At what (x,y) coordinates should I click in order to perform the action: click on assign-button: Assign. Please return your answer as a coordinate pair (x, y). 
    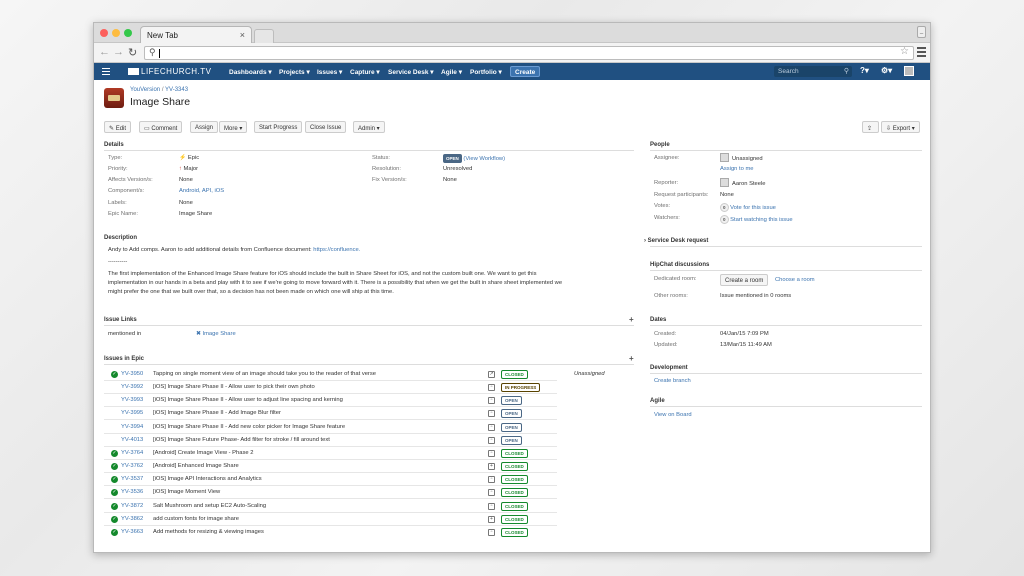
    Looking at the image, I should click on (204, 127).